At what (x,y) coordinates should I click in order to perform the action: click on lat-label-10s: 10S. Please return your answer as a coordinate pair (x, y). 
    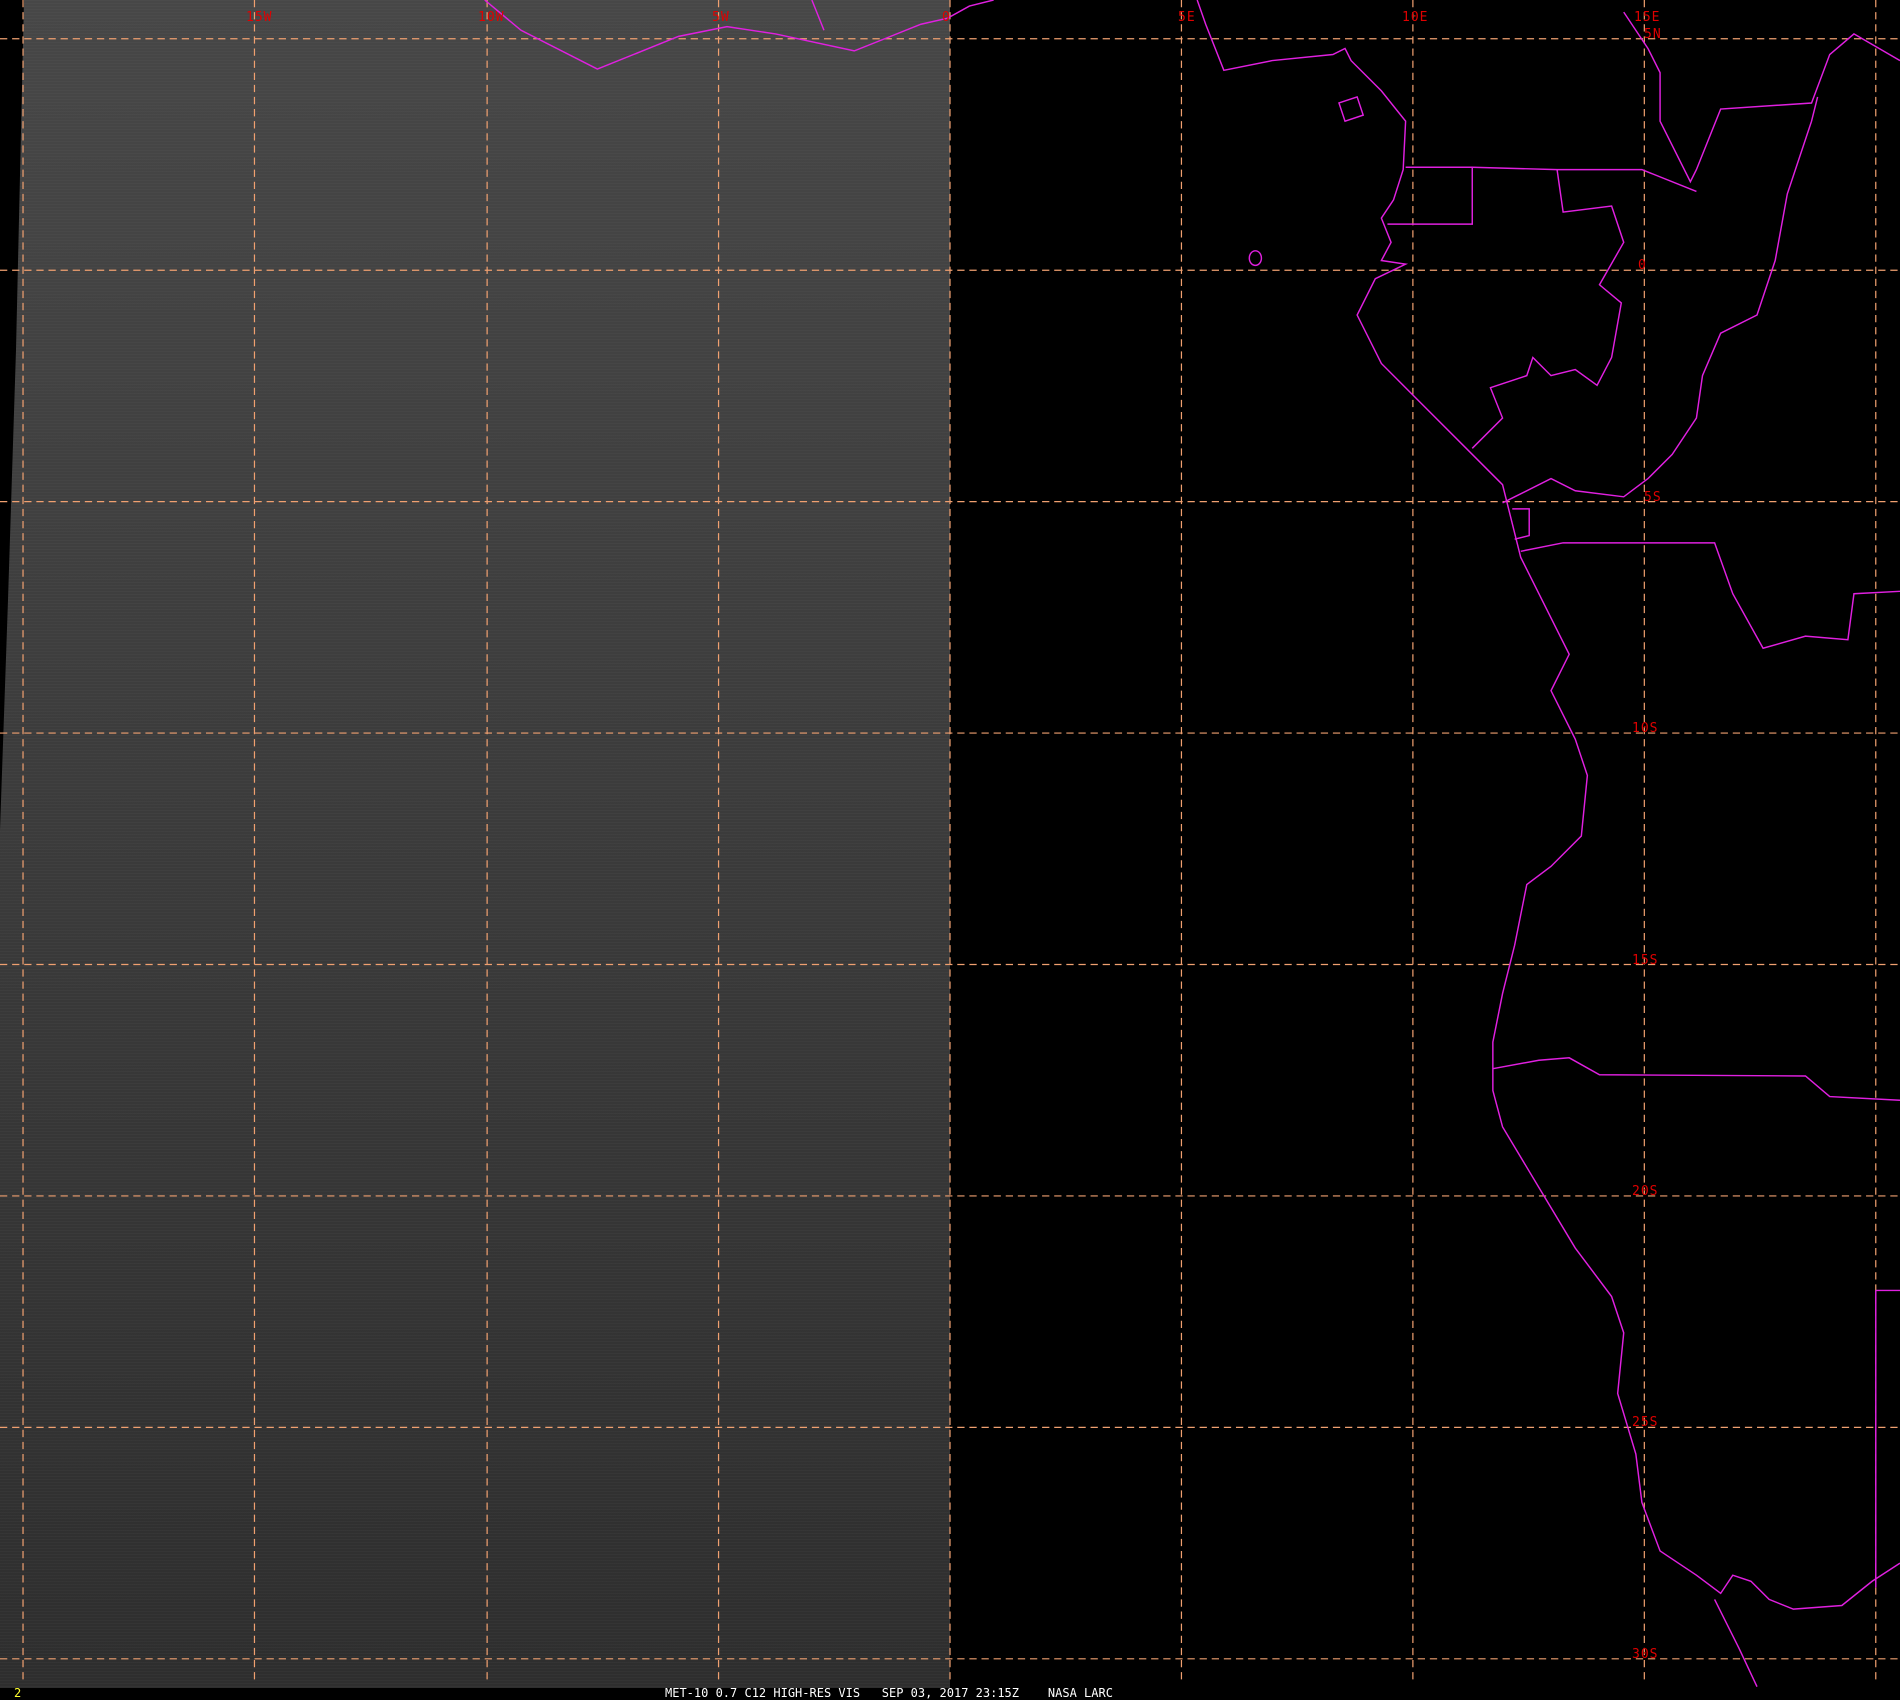
    Looking at the image, I should click on (1645, 728).